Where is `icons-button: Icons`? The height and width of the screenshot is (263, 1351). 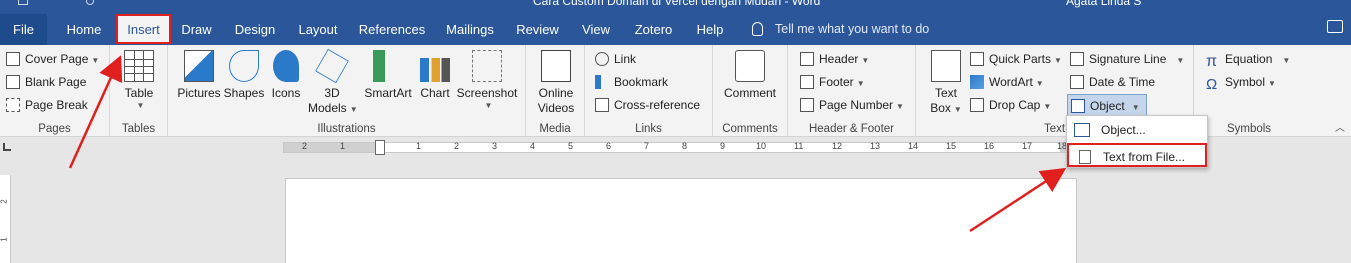 icons-button: Icons is located at coordinates (286, 74).